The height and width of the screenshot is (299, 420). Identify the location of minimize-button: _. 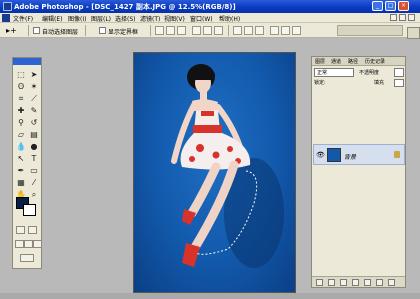
(377, 6).